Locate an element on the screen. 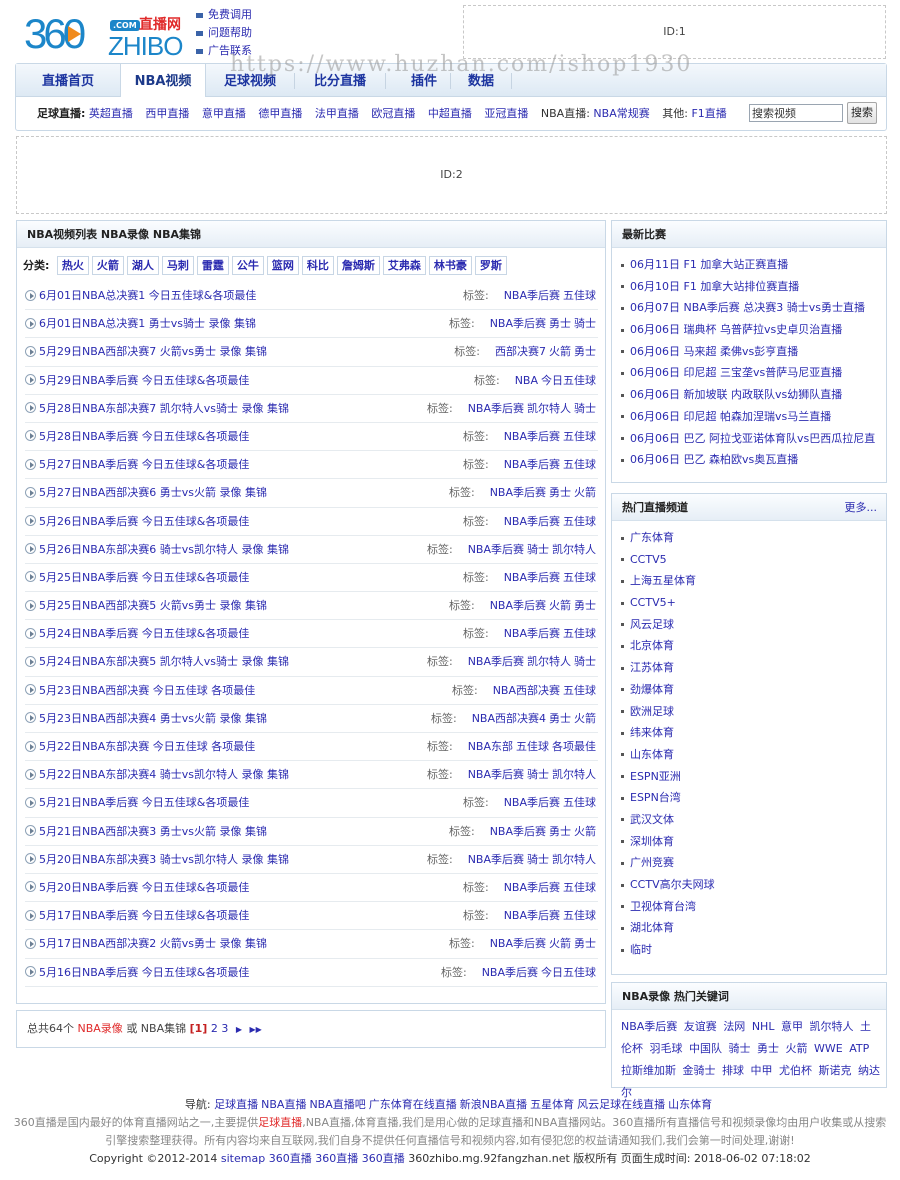 The width and height of the screenshot is (900, 1180). keyword-link: 羽毛球 is located at coordinates (666, 1048).